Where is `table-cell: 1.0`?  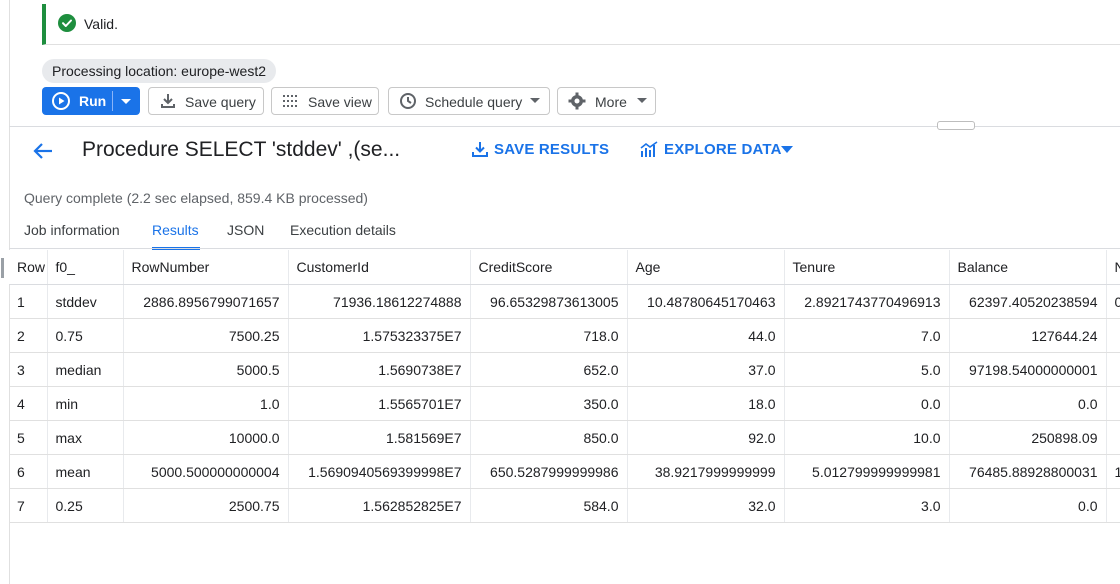 table-cell: 1.0 is located at coordinates (206, 403).